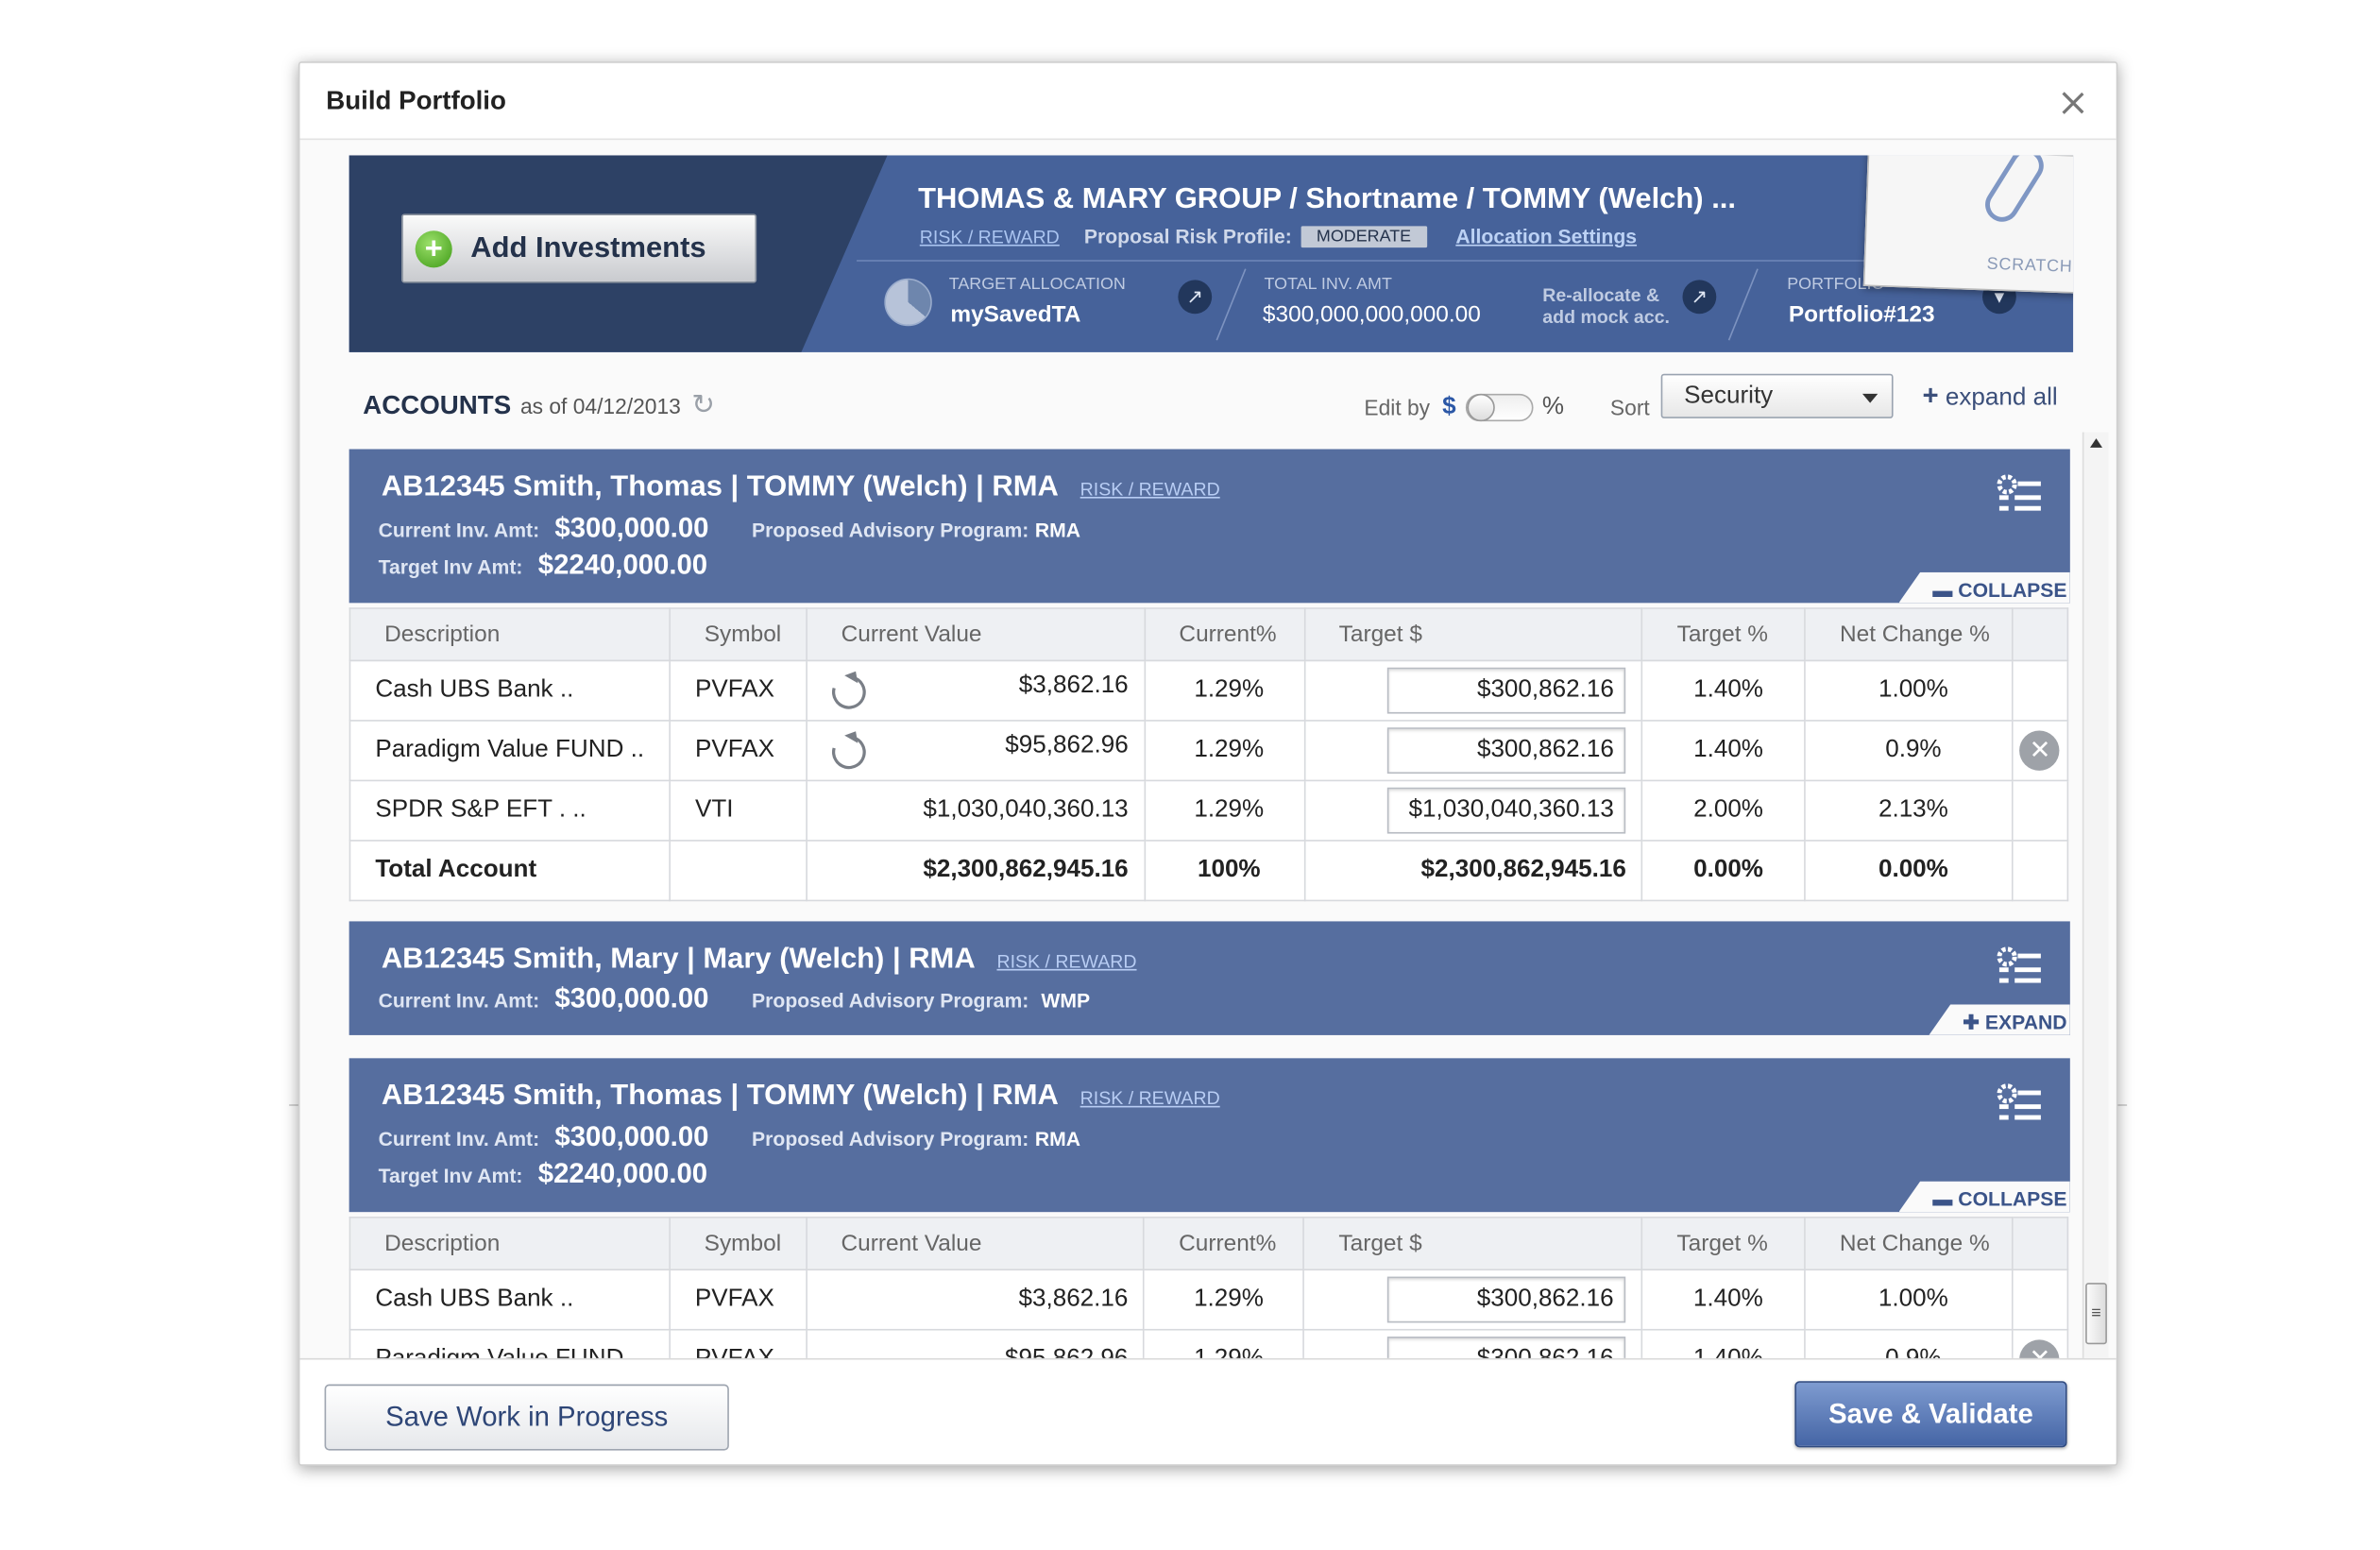 Image resolution: width=2380 pixels, height=1550 pixels. What do you see at coordinates (1506, 810) in the screenshot?
I see `target-dollar-input: $1,030,040,360.13` at bounding box center [1506, 810].